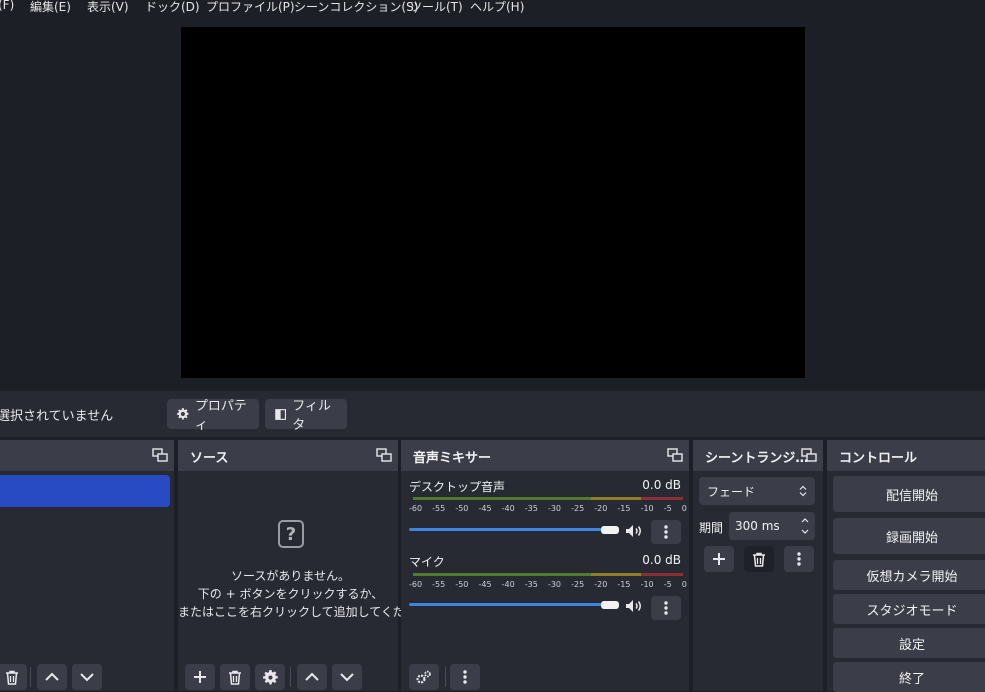  I want to click on properties-label: プロパティ, so click(220, 416).